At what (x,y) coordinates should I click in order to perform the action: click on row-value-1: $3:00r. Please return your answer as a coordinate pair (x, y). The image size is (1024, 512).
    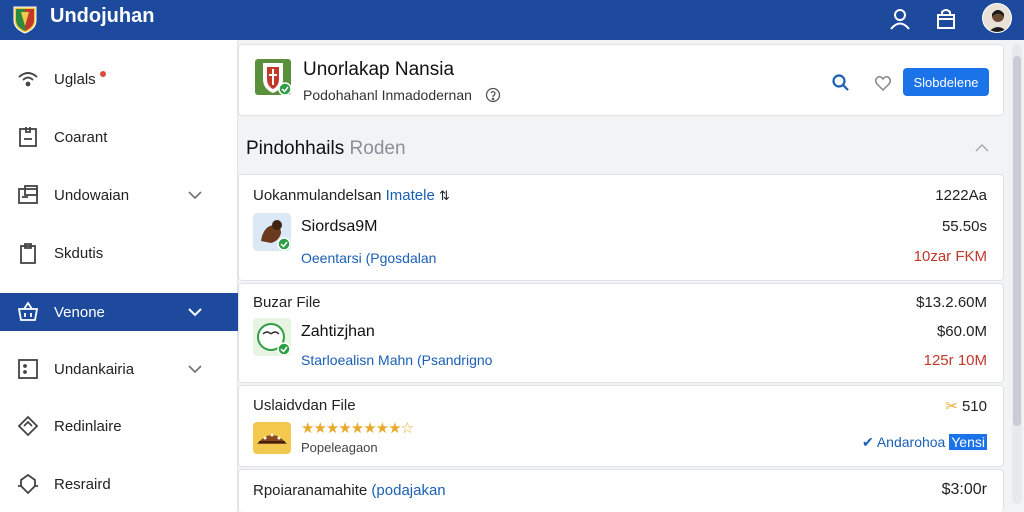
    Looking at the image, I should click on (964, 489).